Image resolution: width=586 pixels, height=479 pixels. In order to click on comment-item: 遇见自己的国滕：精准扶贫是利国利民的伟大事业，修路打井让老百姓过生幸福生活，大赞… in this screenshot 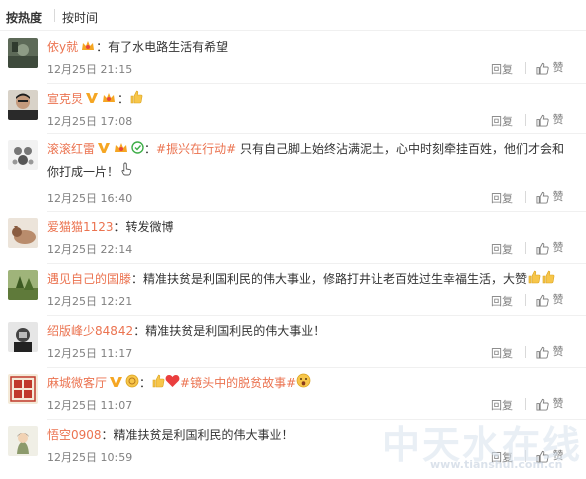, I will do `click(293, 290)`.